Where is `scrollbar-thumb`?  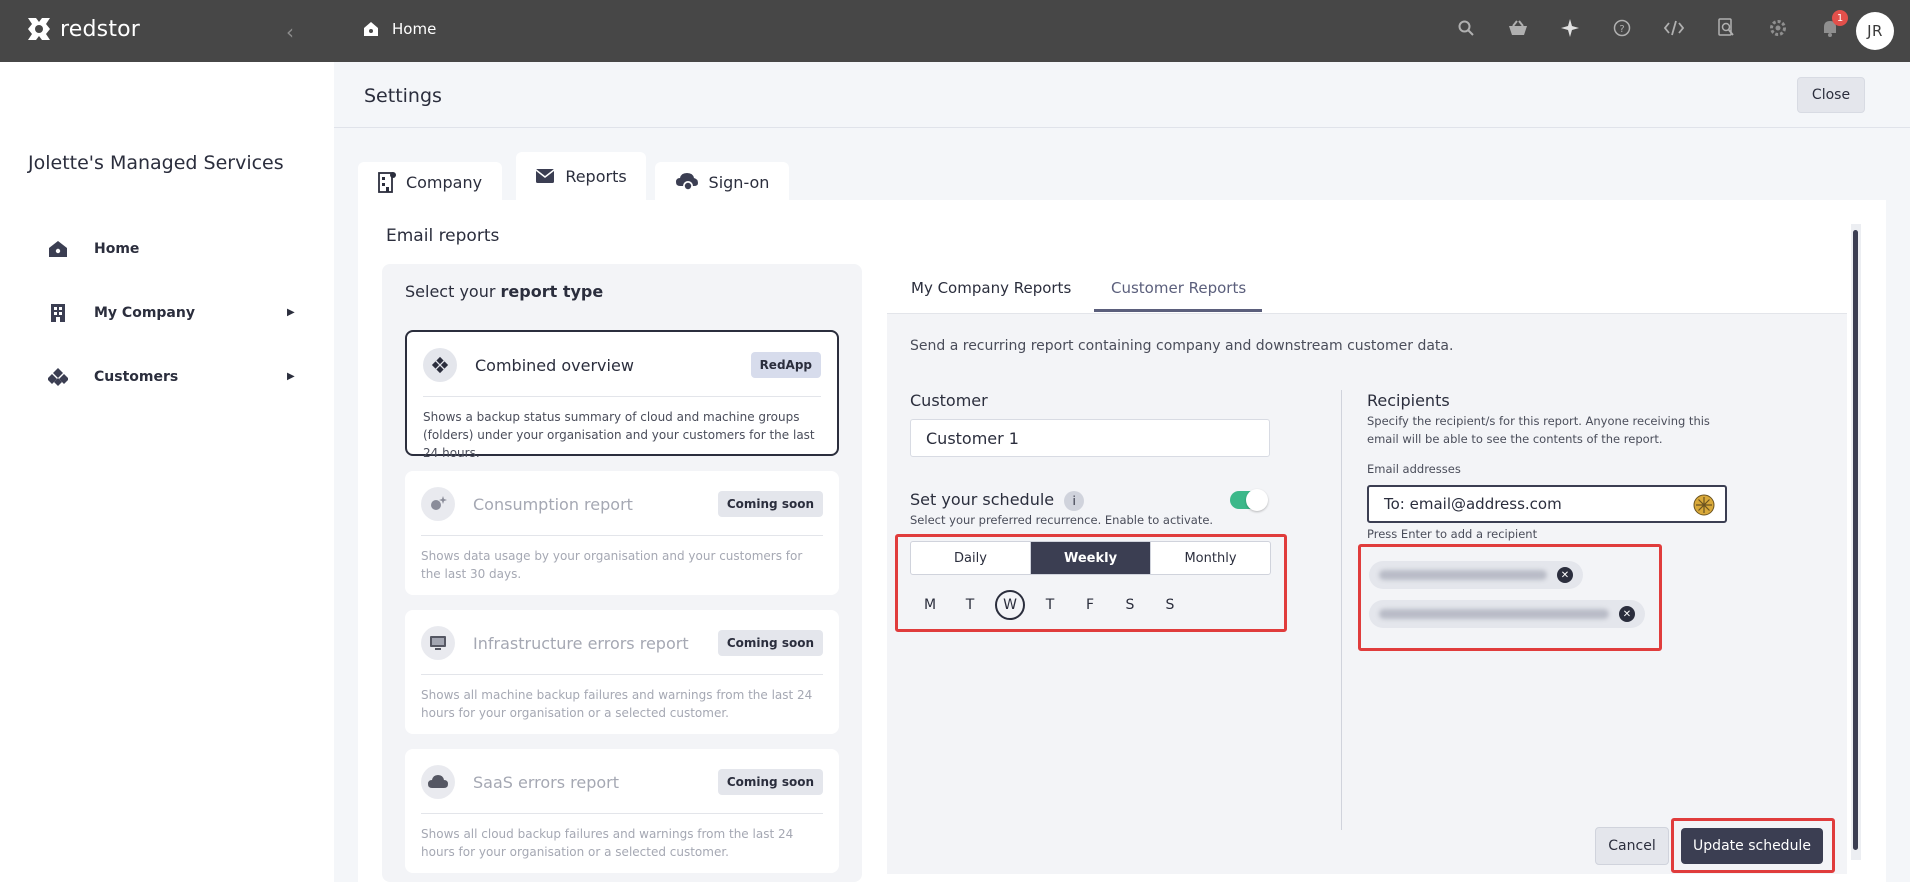
scrollbar-thumb is located at coordinates (1855, 540).